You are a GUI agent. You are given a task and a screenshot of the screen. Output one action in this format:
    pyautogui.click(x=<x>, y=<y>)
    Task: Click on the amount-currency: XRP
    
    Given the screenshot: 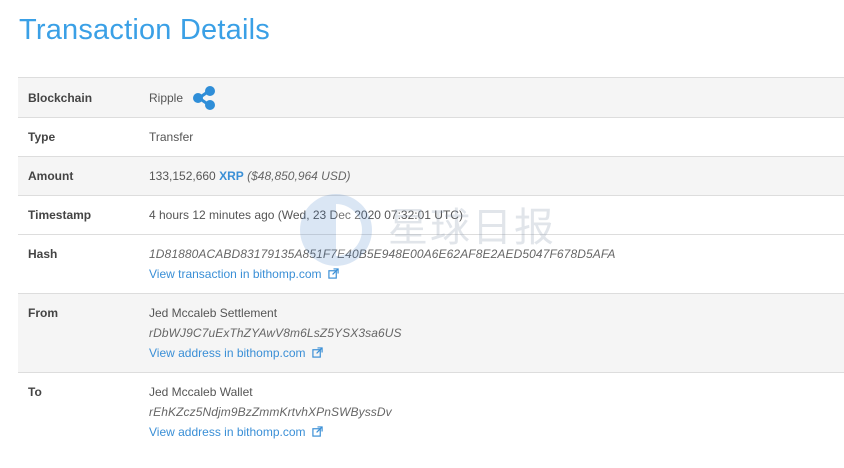 What is the action you would take?
    pyautogui.click(x=231, y=176)
    